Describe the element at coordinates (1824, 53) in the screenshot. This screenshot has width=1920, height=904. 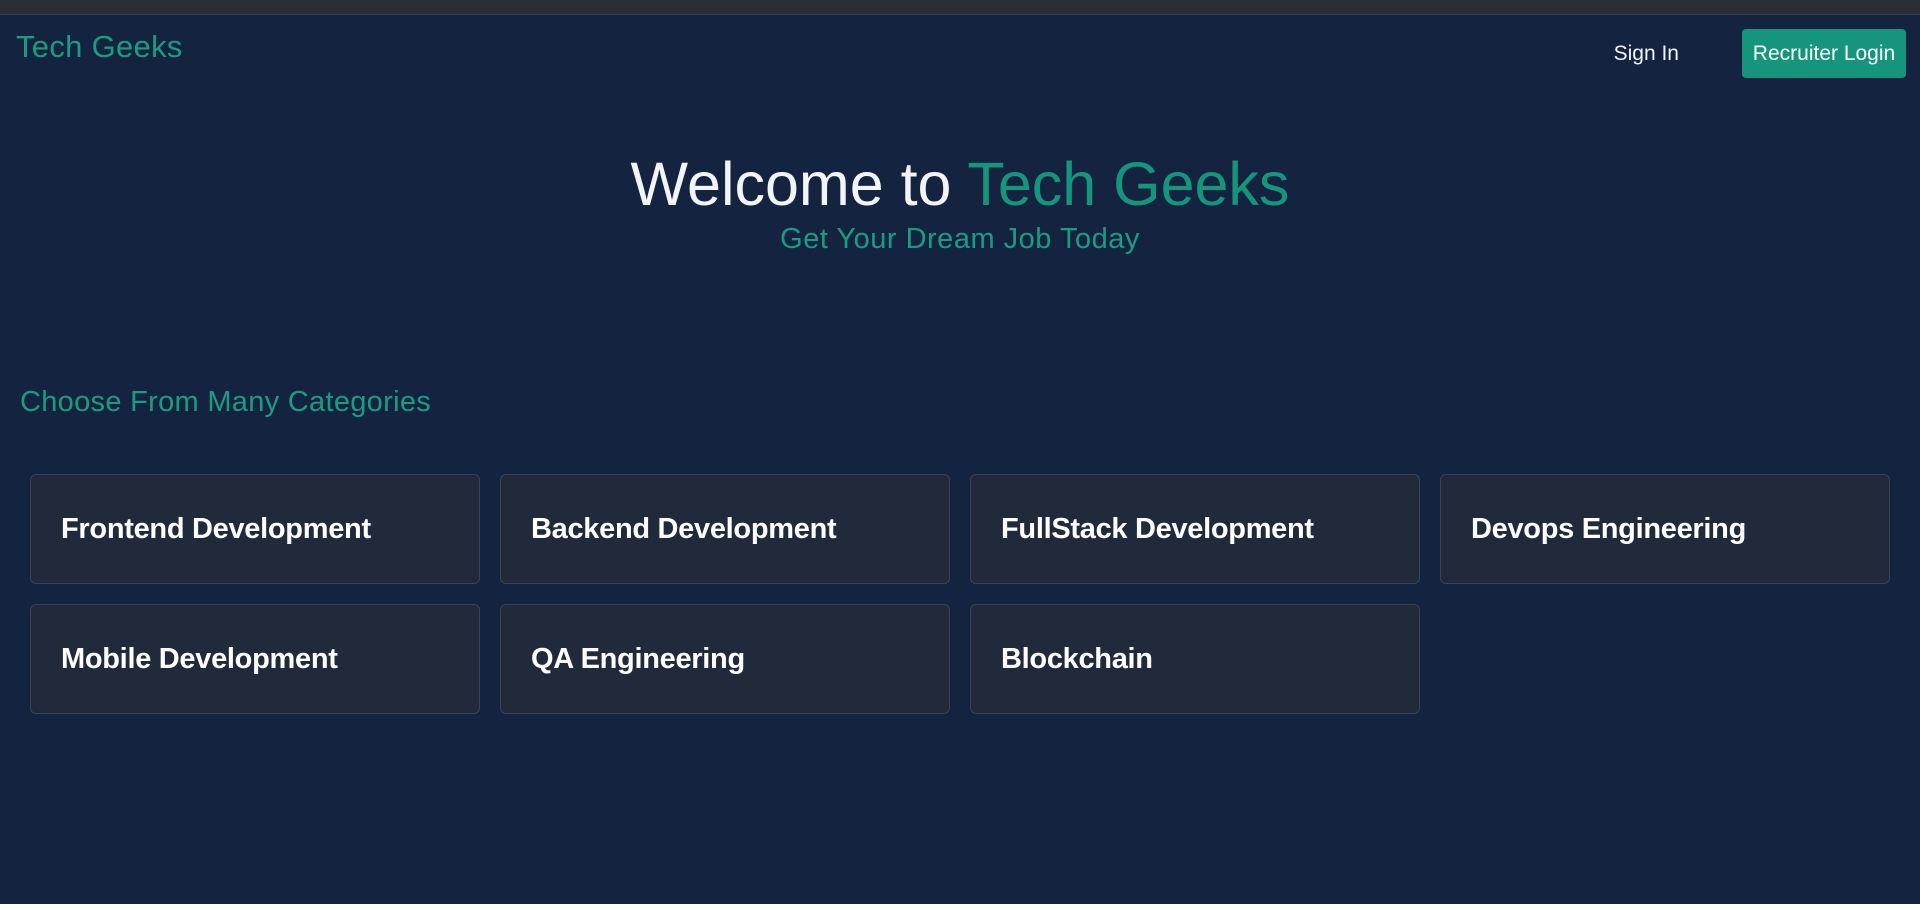
I see `recruiter-login-button: Recruiter Login` at that location.